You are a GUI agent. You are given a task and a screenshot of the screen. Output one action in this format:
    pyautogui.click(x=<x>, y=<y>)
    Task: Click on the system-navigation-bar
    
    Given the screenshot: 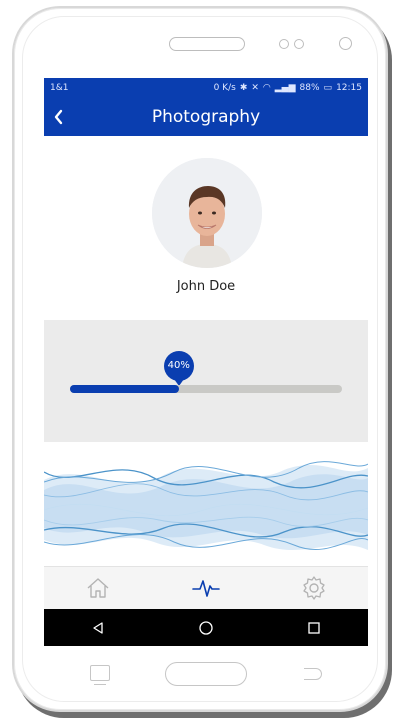 What is the action you would take?
    pyautogui.click(x=206, y=627)
    